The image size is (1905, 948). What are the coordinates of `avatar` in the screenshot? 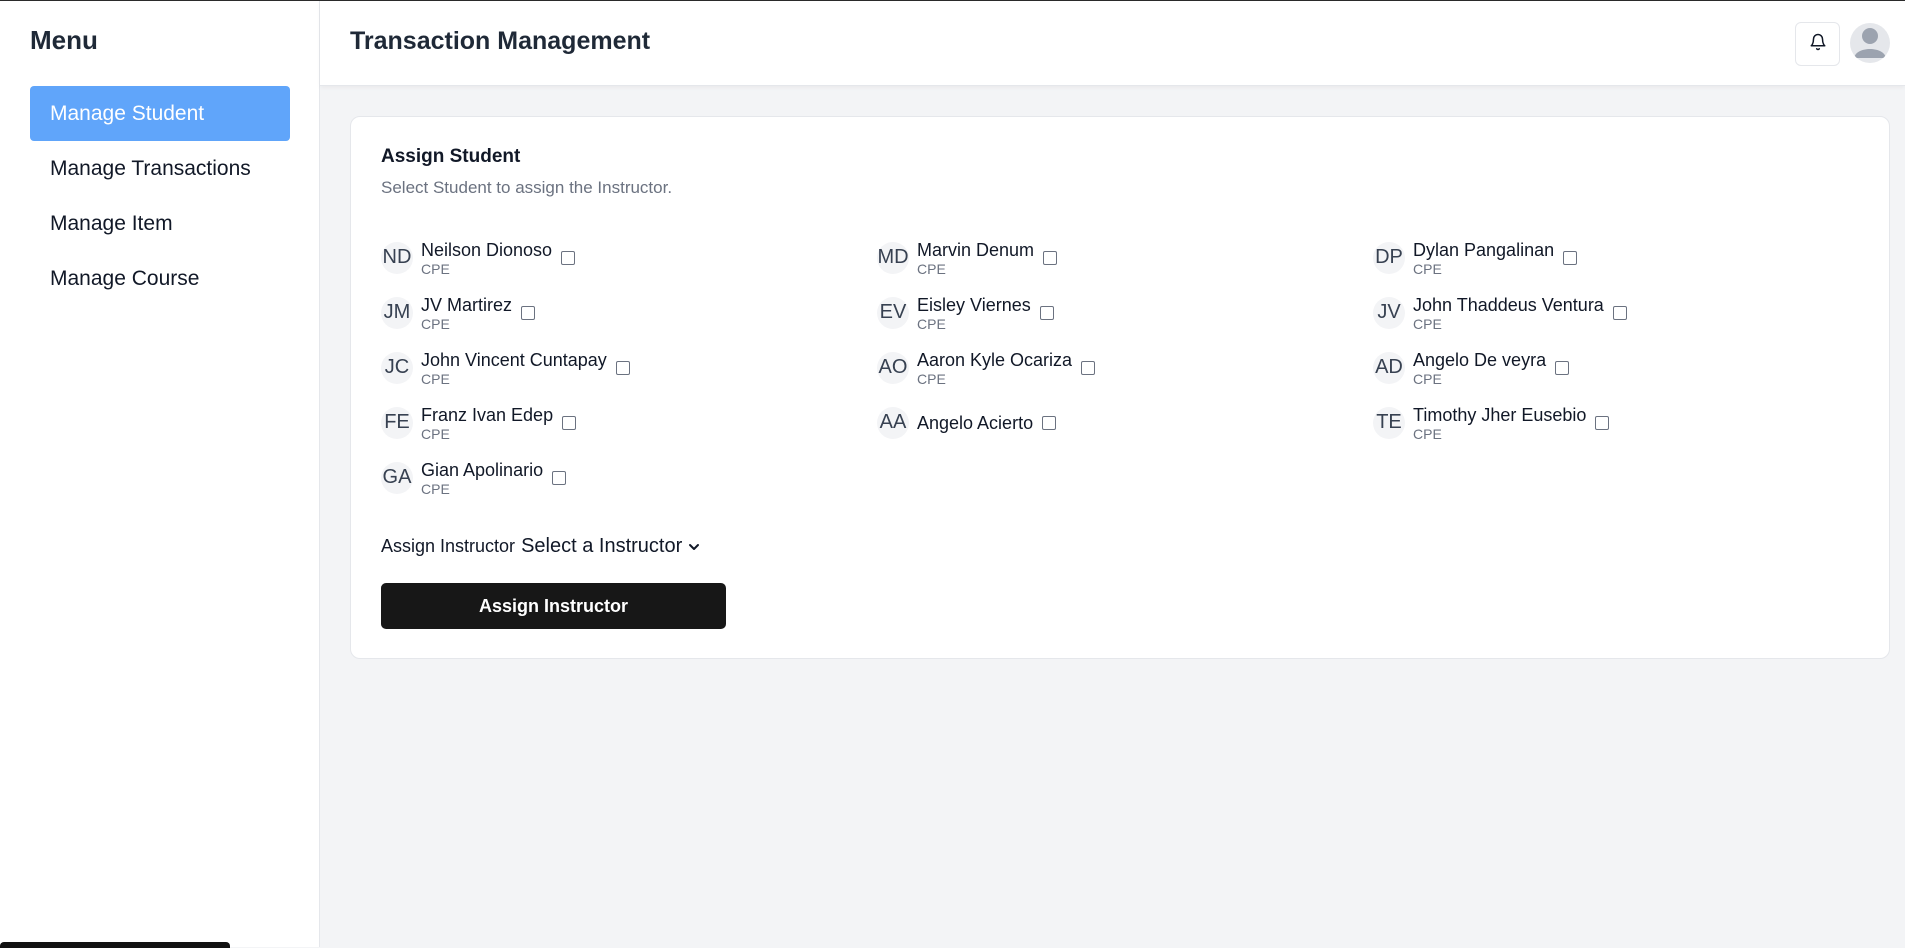 It's located at (1870, 43).